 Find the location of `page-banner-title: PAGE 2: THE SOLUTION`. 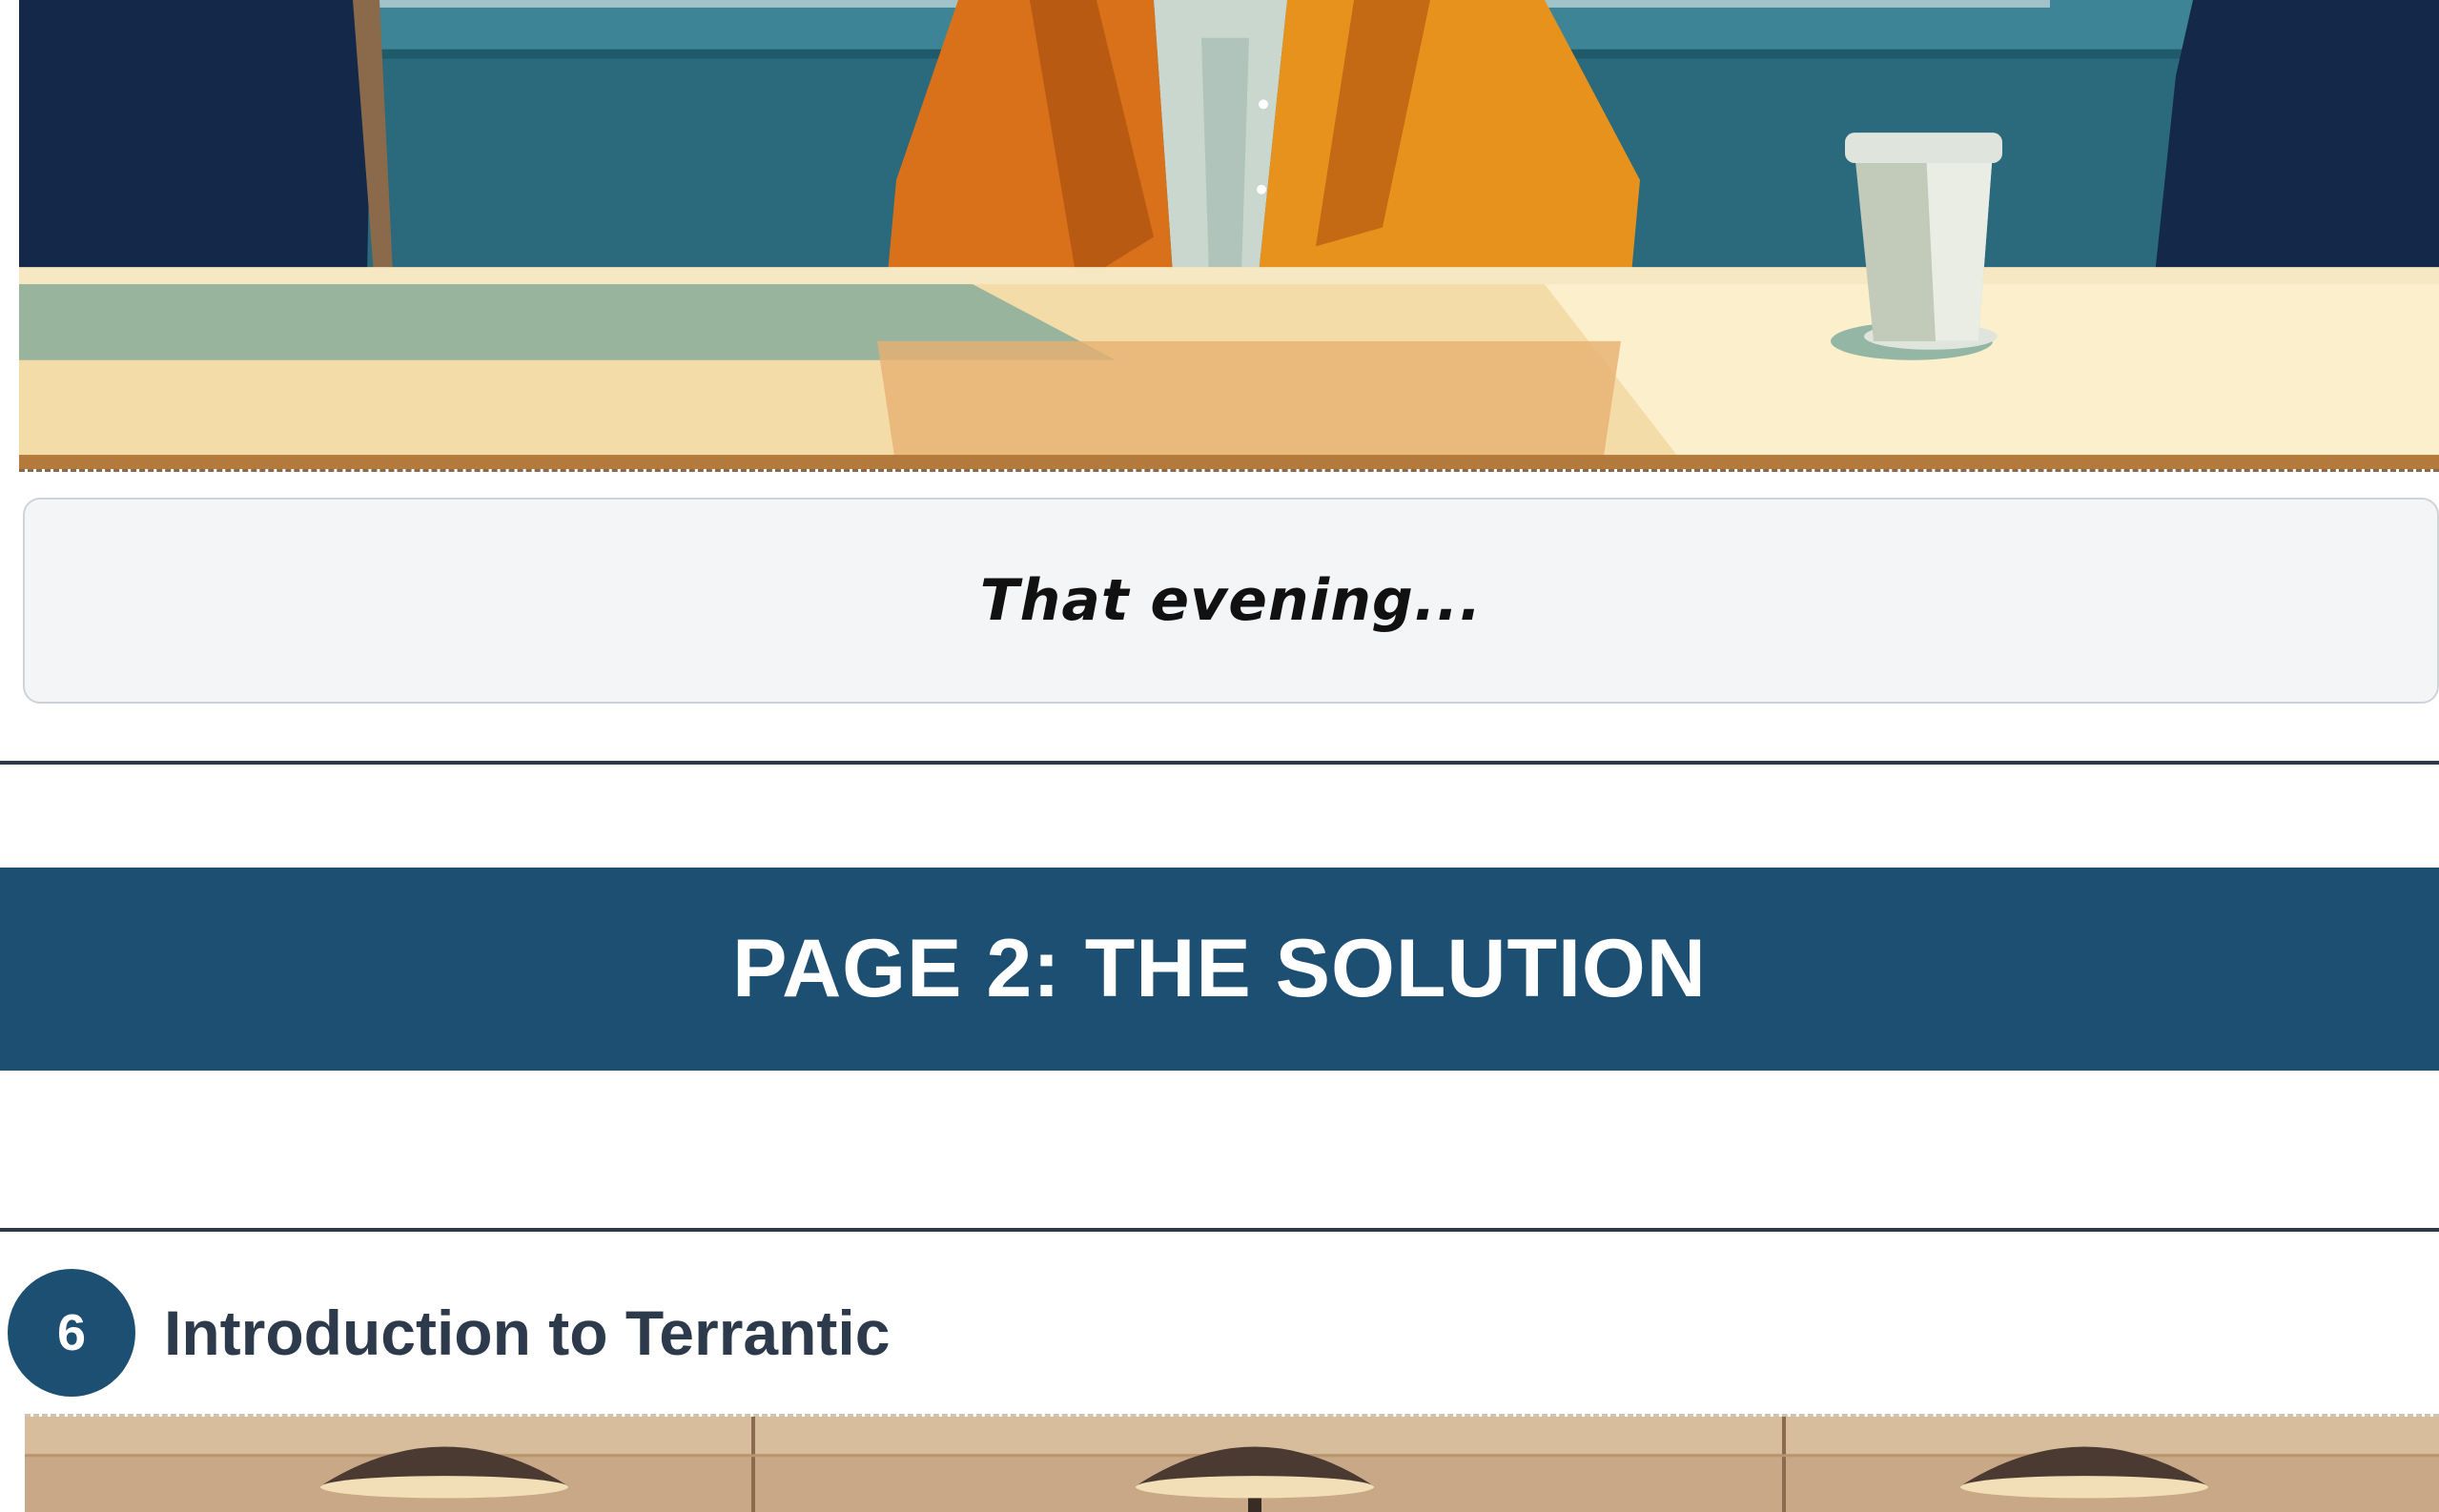

page-banner-title: PAGE 2: THE SOLUTION is located at coordinates (1219, 968).